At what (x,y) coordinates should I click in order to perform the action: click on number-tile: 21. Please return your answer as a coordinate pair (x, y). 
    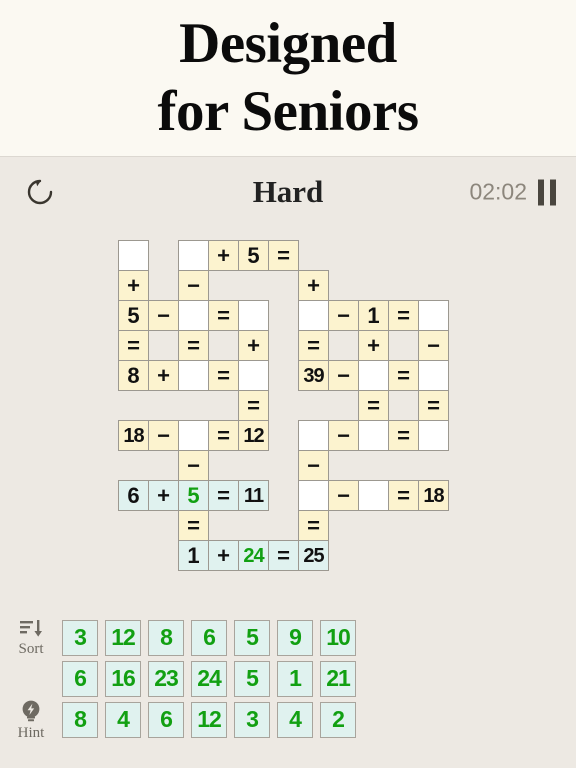
    Looking at the image, I should click on (338, 678).